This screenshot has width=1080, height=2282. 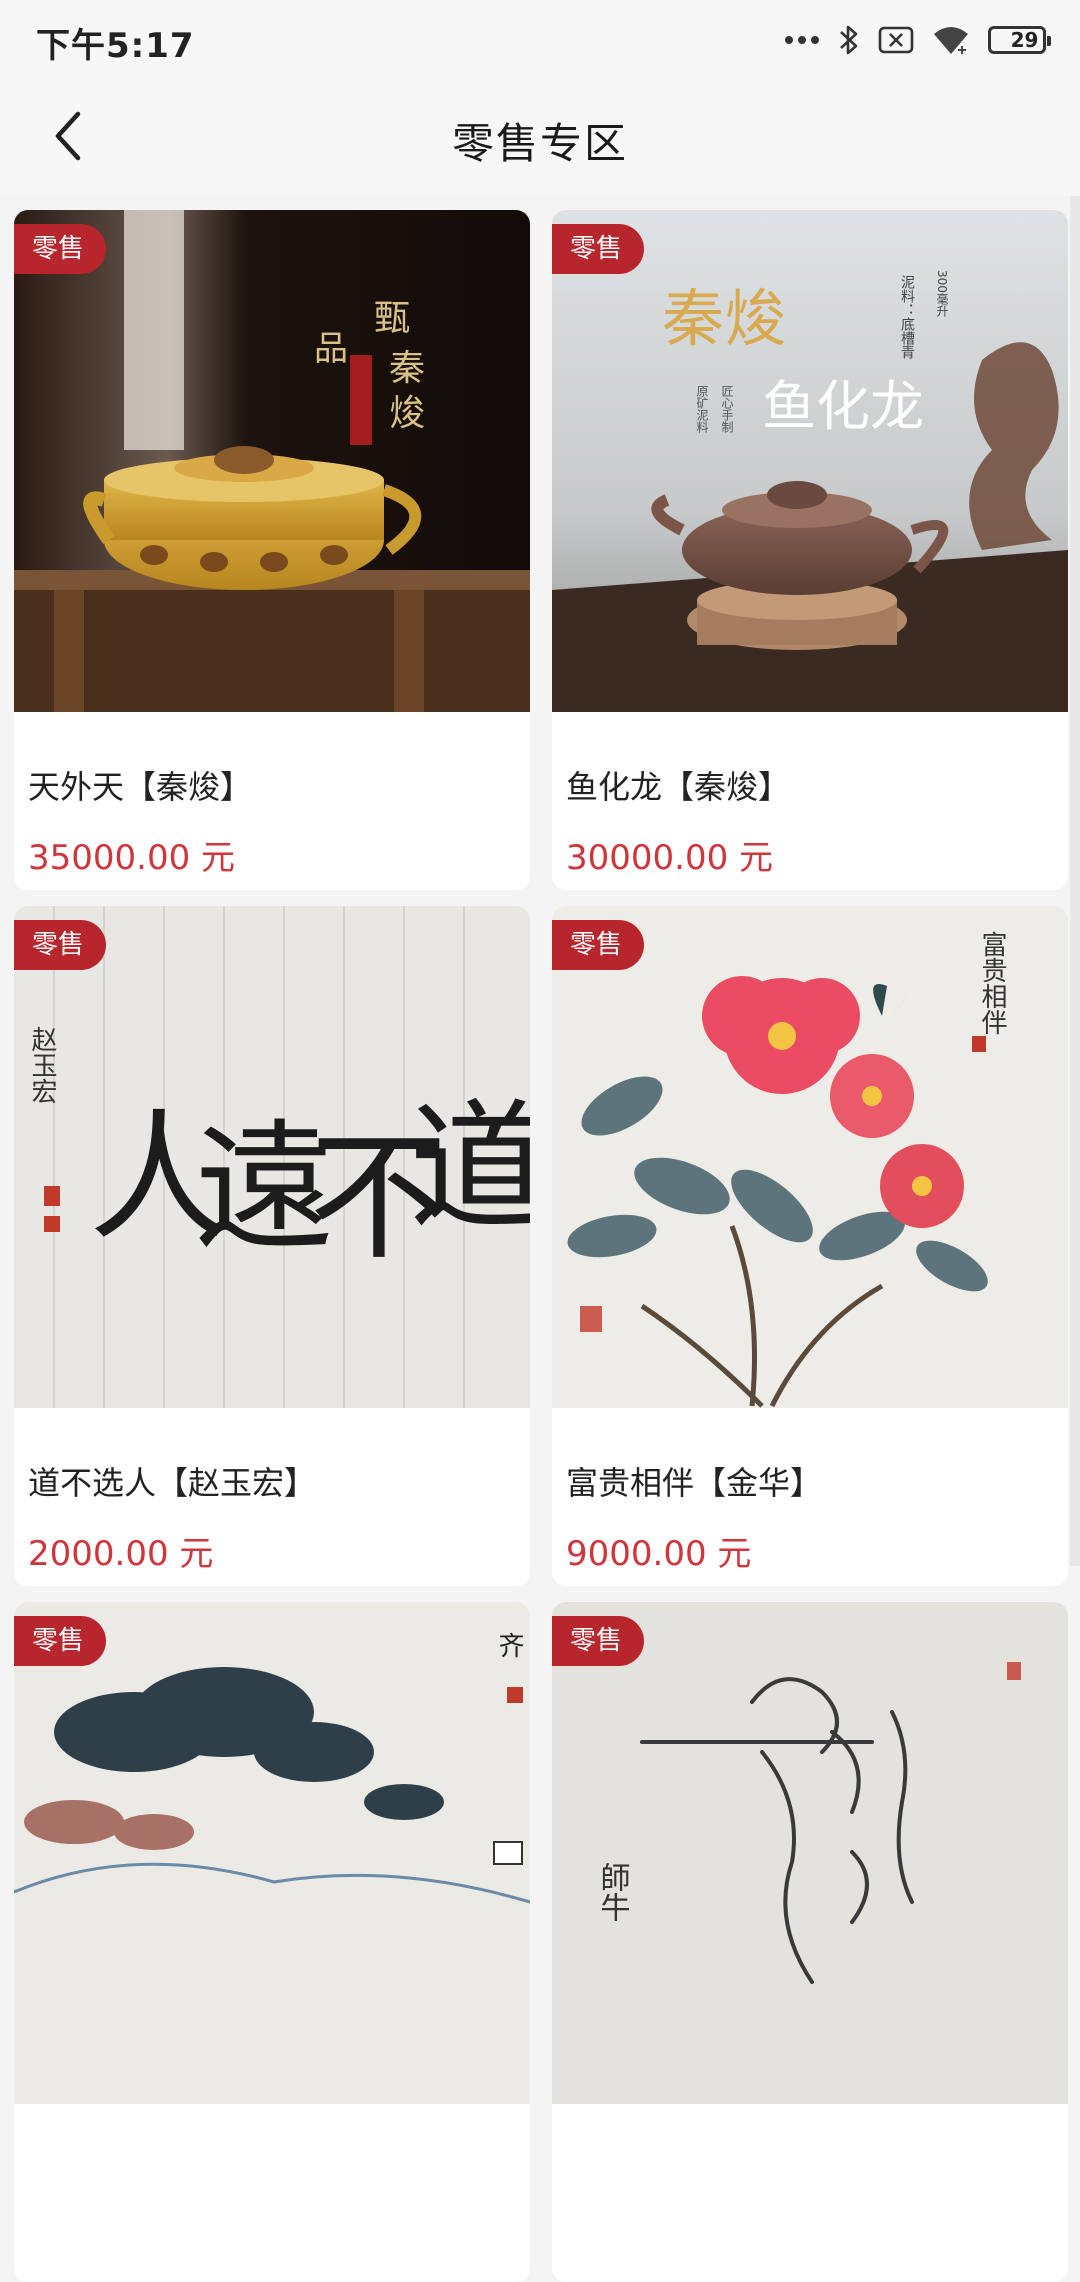 I want to click on svg-text: 品, so click(x=331, y=349).